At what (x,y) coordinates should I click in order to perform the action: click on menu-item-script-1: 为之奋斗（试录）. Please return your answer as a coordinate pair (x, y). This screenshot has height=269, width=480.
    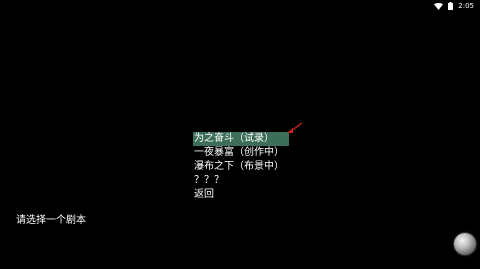
    Looking at the image, I should click on (241, 139).